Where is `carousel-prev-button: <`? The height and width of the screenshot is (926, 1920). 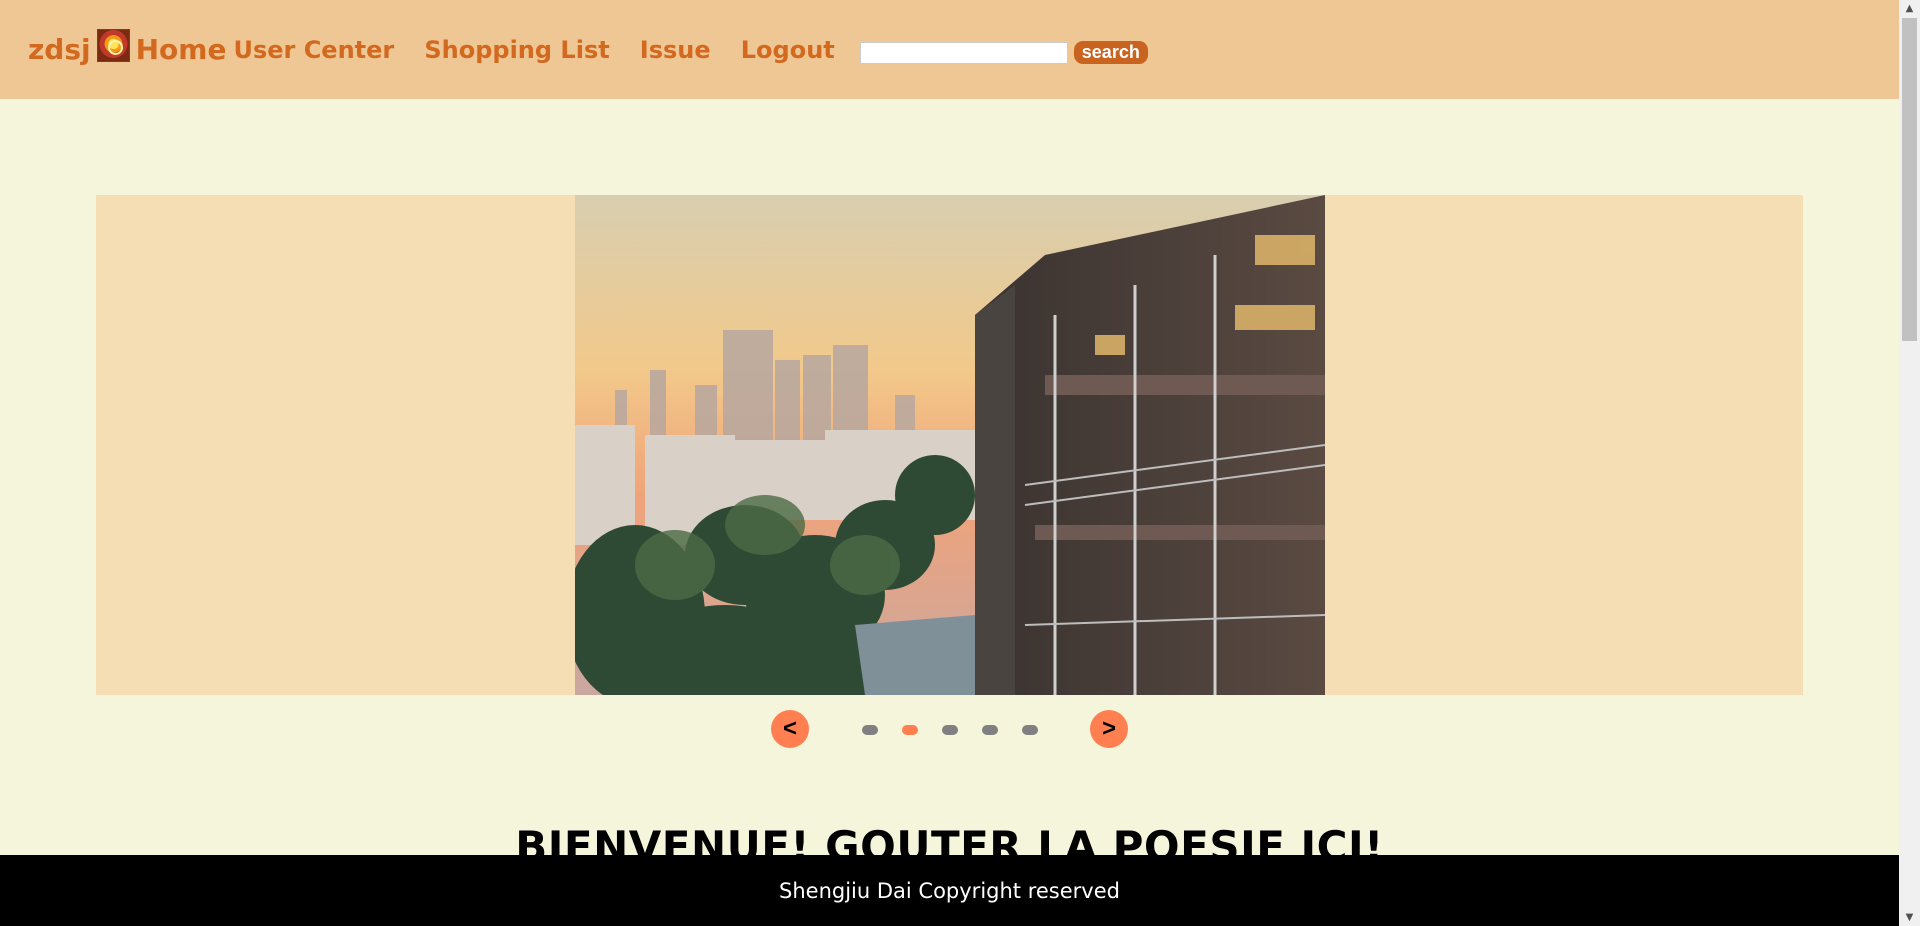 carousel-prev-button: < is located at coordinates (790, 729).